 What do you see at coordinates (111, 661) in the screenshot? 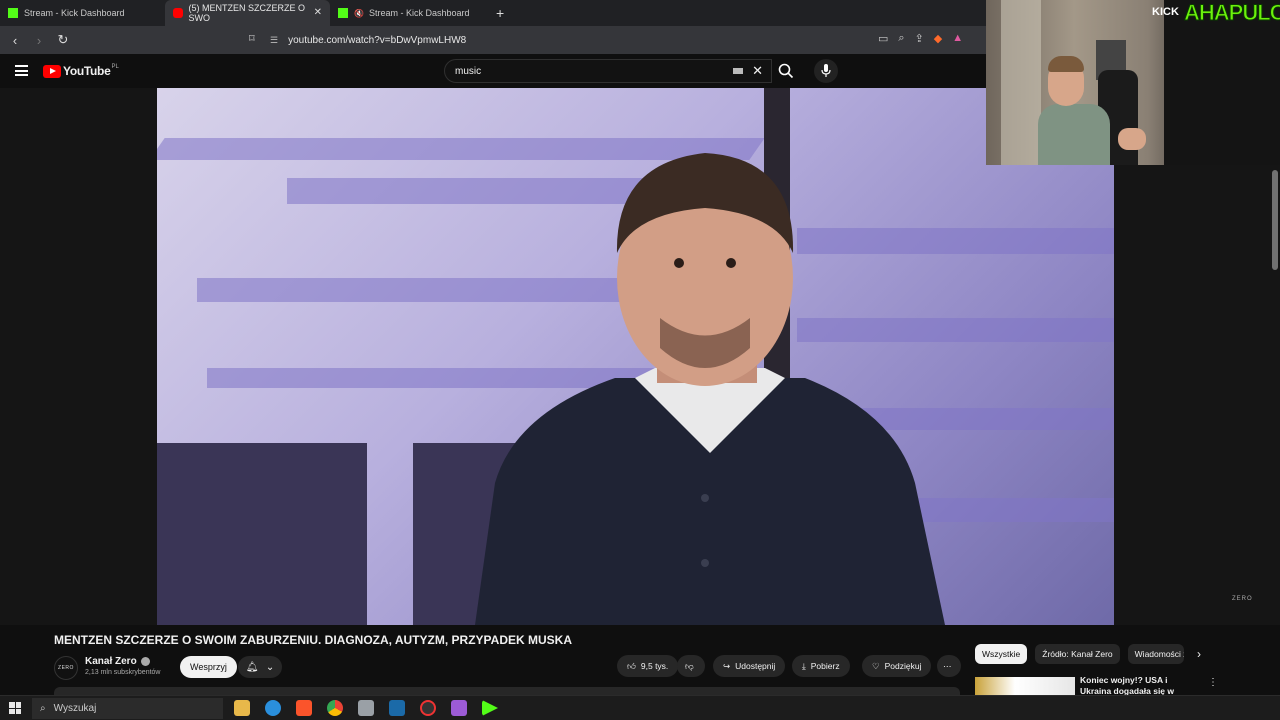
I see `channel-name: Kanał Zero` at bounding box center [111, 661].